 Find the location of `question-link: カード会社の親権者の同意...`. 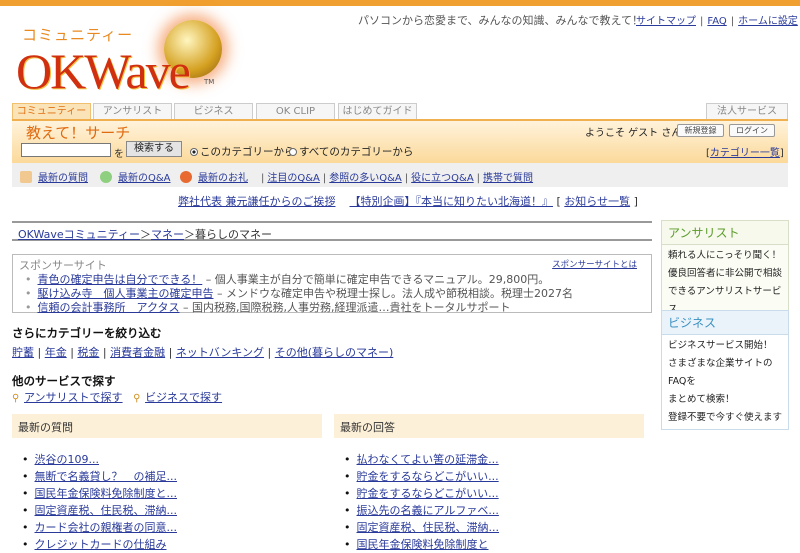

question-link: カード会社の親権者の同意... is located at coordinates (106, 527).